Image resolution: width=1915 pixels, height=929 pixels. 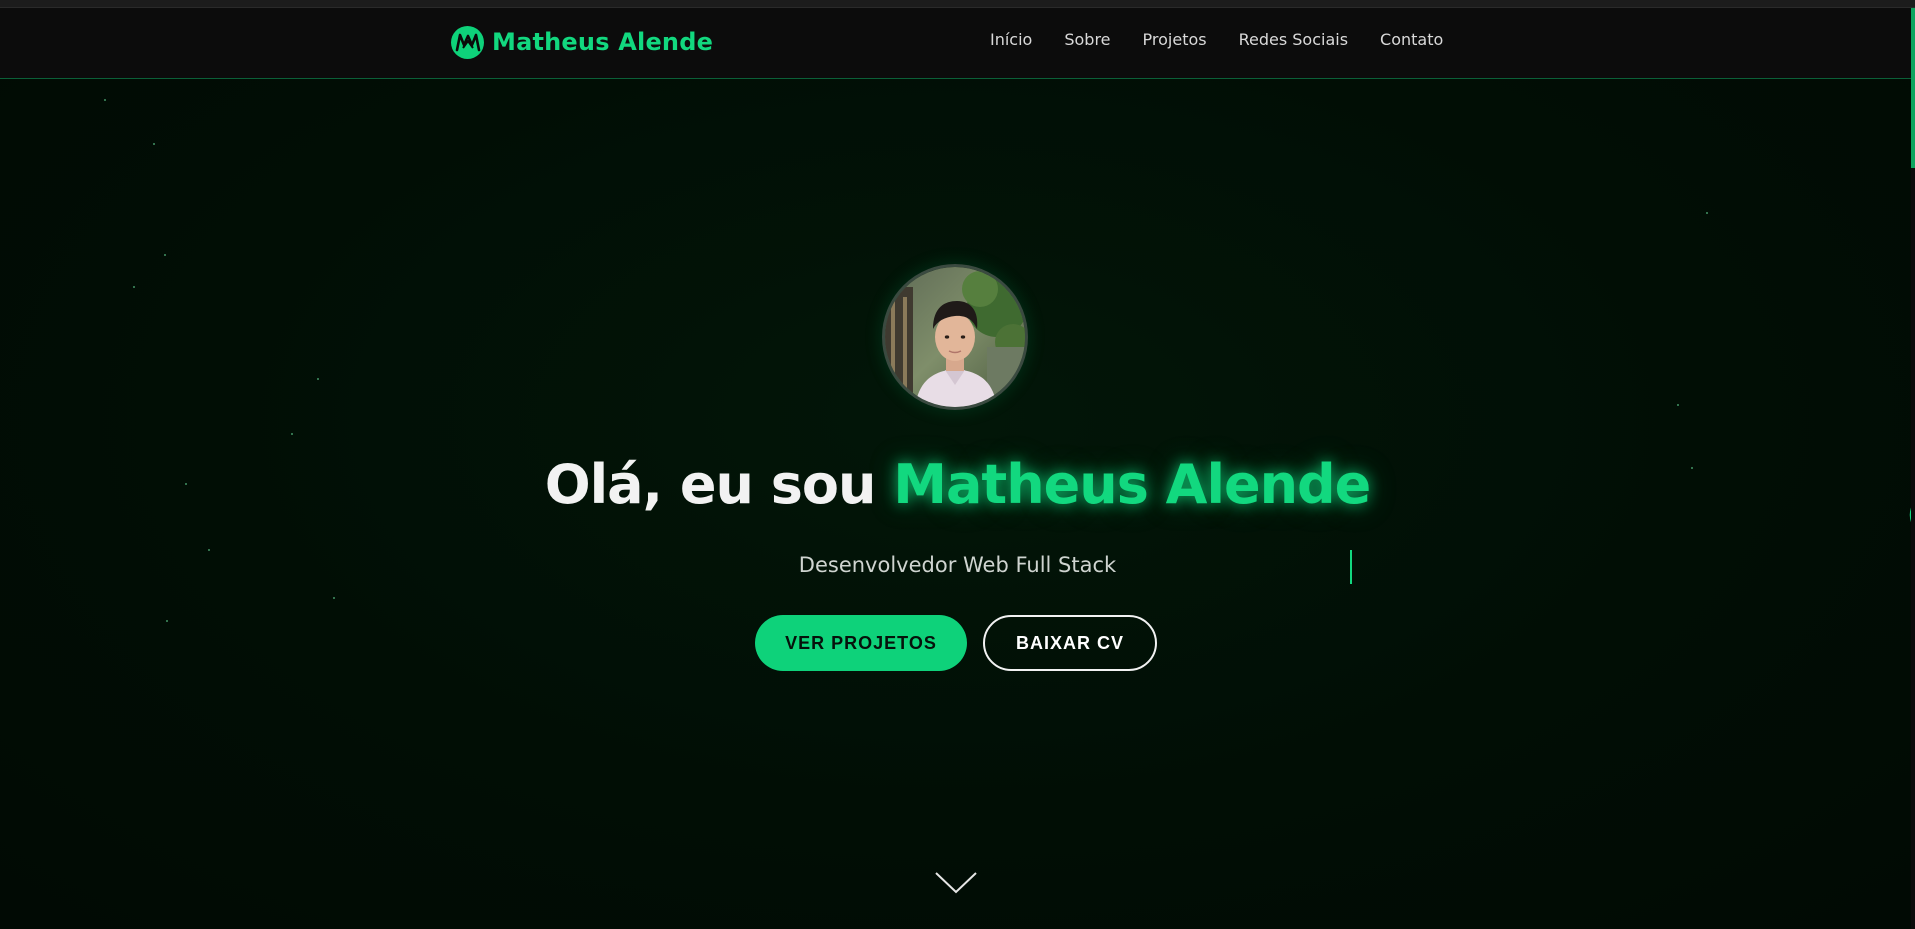 I want to click on view-projects-button: VER PROJETOS, so click(x=861, y=643).